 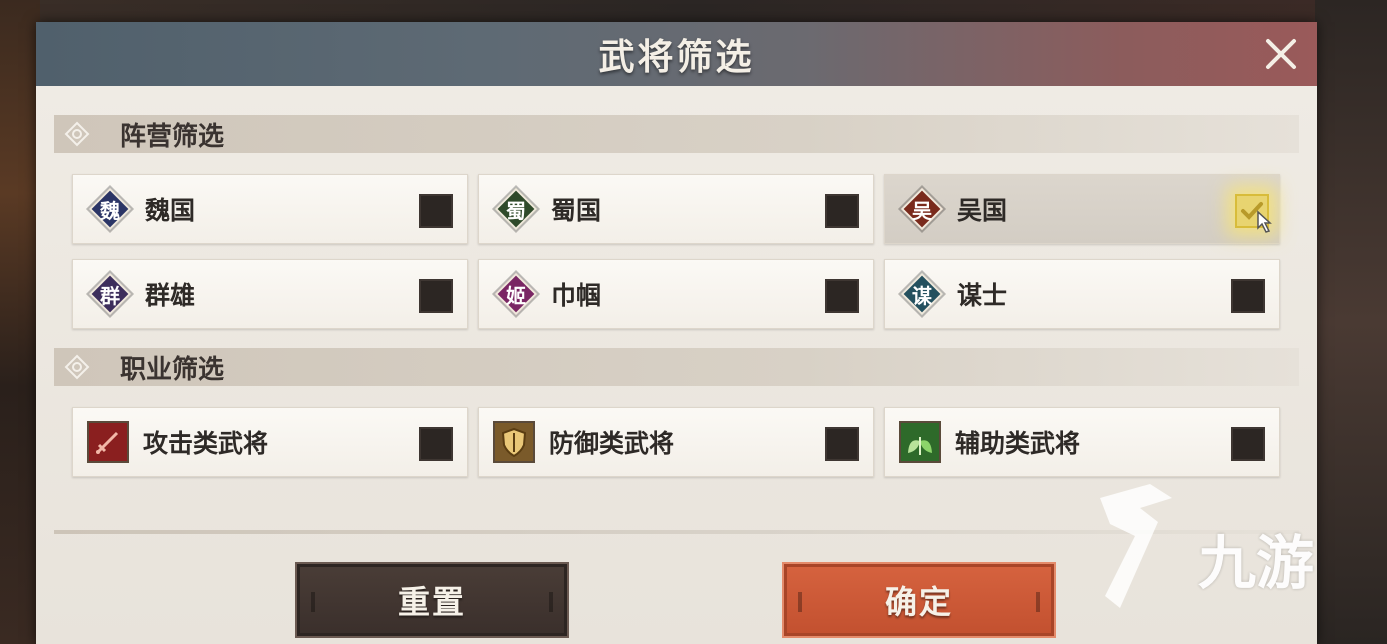 I want to click on wu-emblem-icon: 吴, so click(x=922, y=209).